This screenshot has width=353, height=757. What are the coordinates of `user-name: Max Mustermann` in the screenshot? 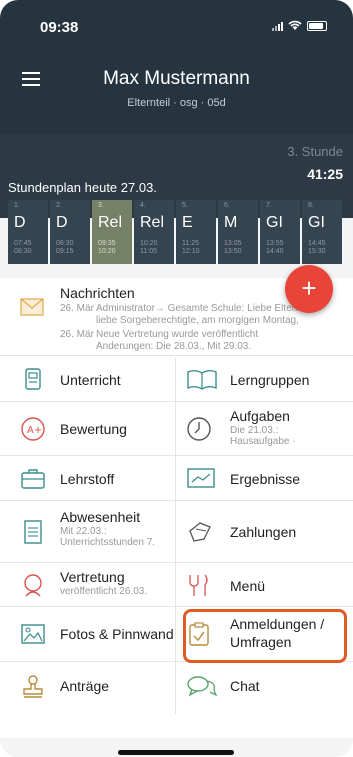 It's located at (176, 78).